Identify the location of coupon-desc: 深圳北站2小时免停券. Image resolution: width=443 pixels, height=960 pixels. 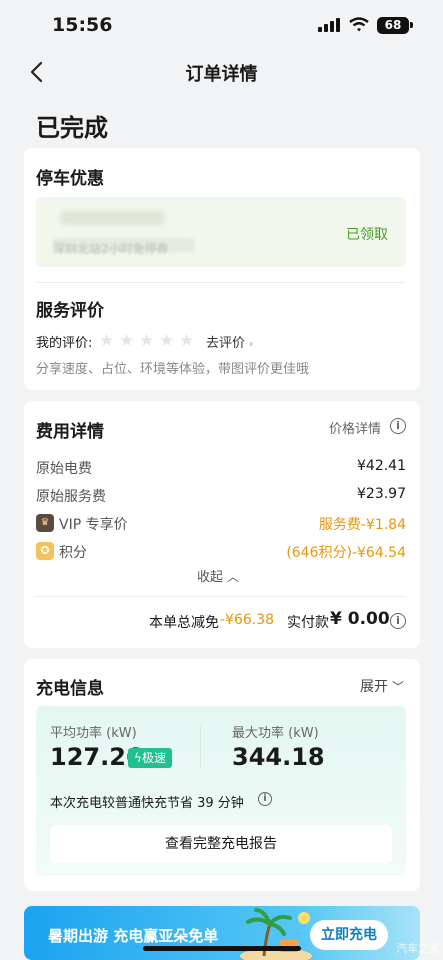
(124, 247).